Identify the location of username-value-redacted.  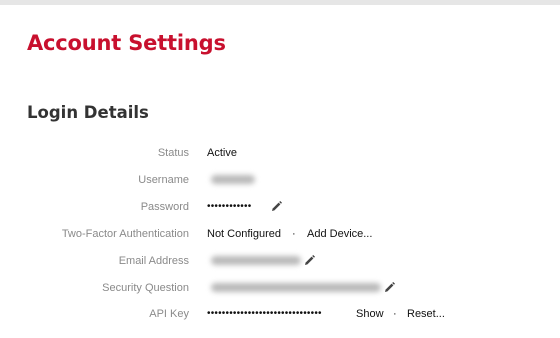
(233, 179).